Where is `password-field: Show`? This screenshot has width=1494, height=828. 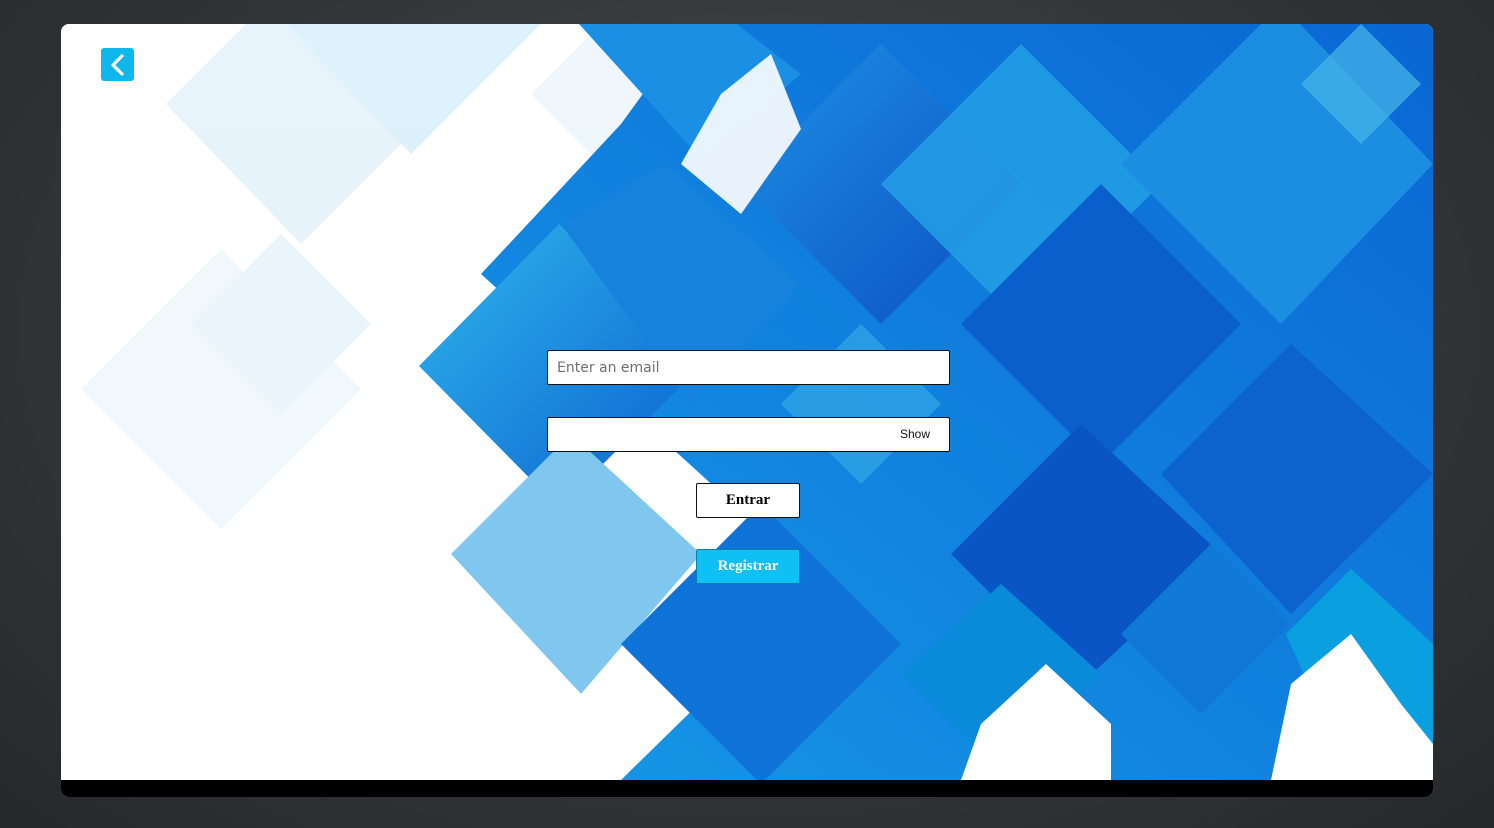
password-field: Show is located at coordinates (748, 434).